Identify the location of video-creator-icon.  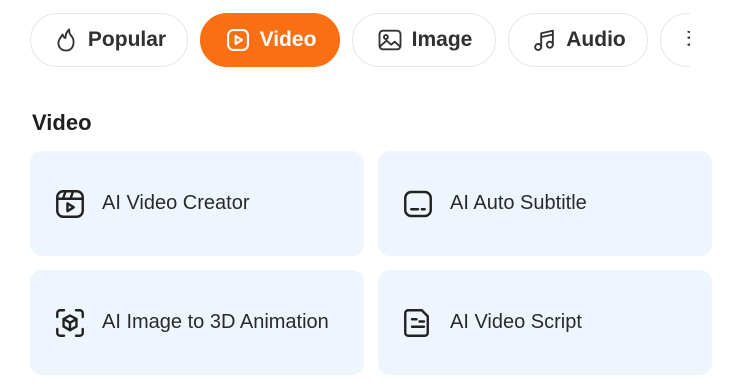
(70, 204).